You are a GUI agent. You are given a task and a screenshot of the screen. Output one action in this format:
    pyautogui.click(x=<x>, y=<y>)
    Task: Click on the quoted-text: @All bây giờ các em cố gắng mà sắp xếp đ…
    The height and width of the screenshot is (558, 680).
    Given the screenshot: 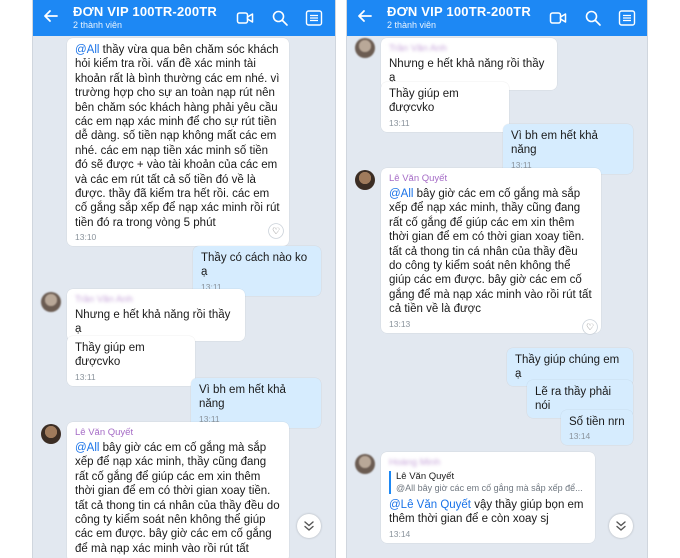 What is the action you would take?
    pyautogui.click(x=489, y=488)
    